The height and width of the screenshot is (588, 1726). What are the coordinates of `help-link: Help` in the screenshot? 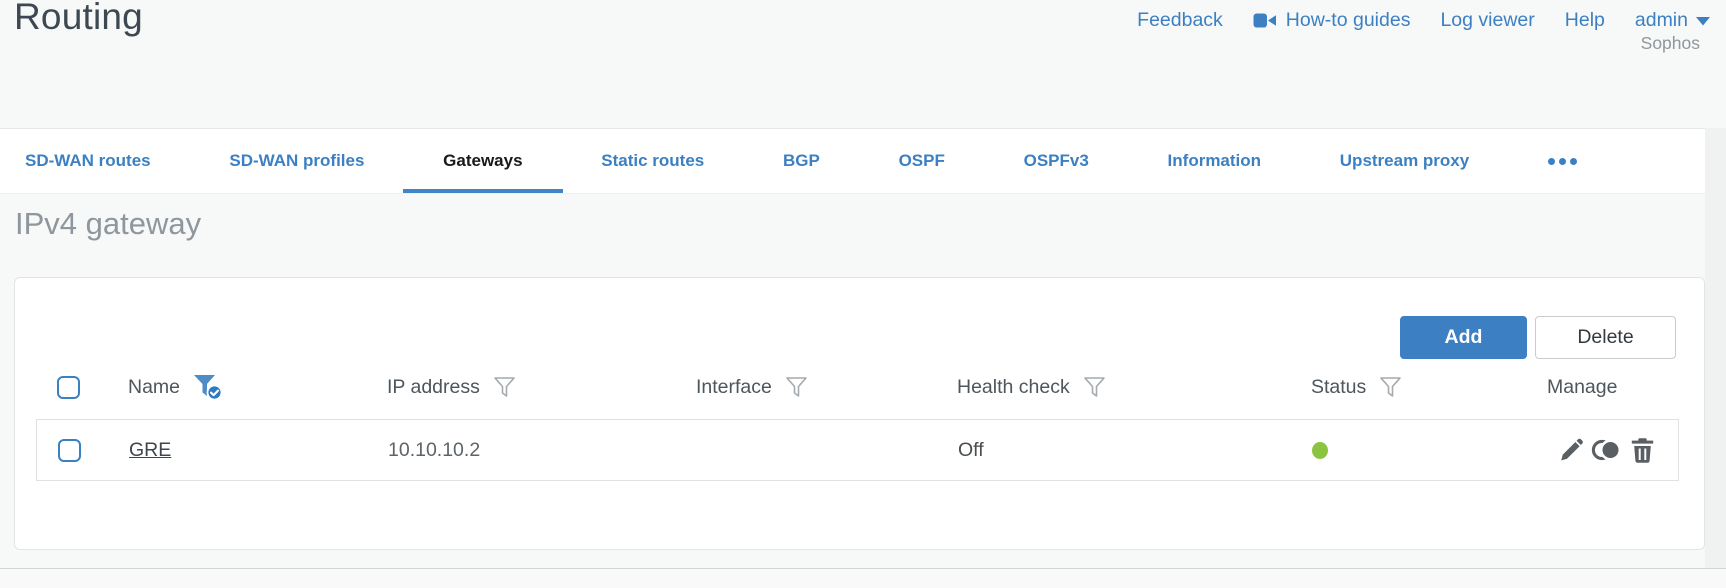 It's located at (1585, 20).